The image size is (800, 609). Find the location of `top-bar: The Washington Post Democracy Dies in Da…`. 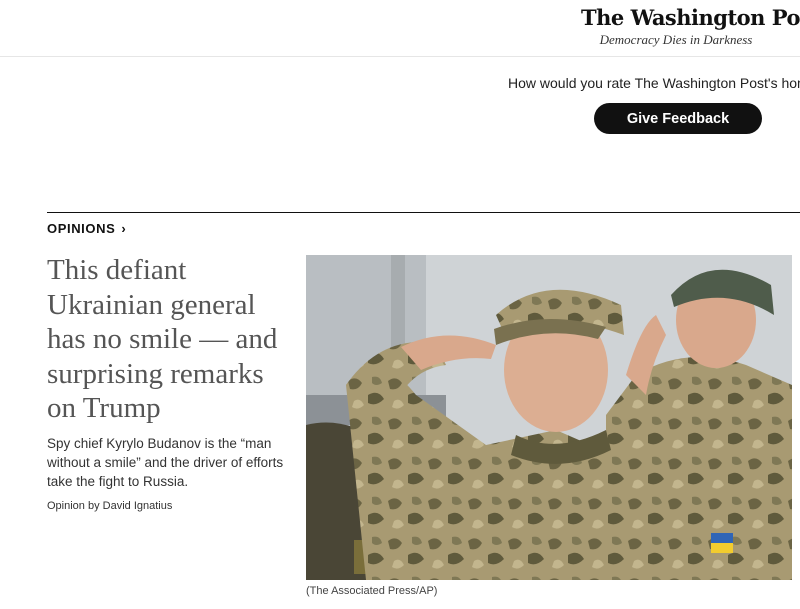

top-bar: The Washington Post Democracy Dies in Da… is located at coordinates (400, 28).